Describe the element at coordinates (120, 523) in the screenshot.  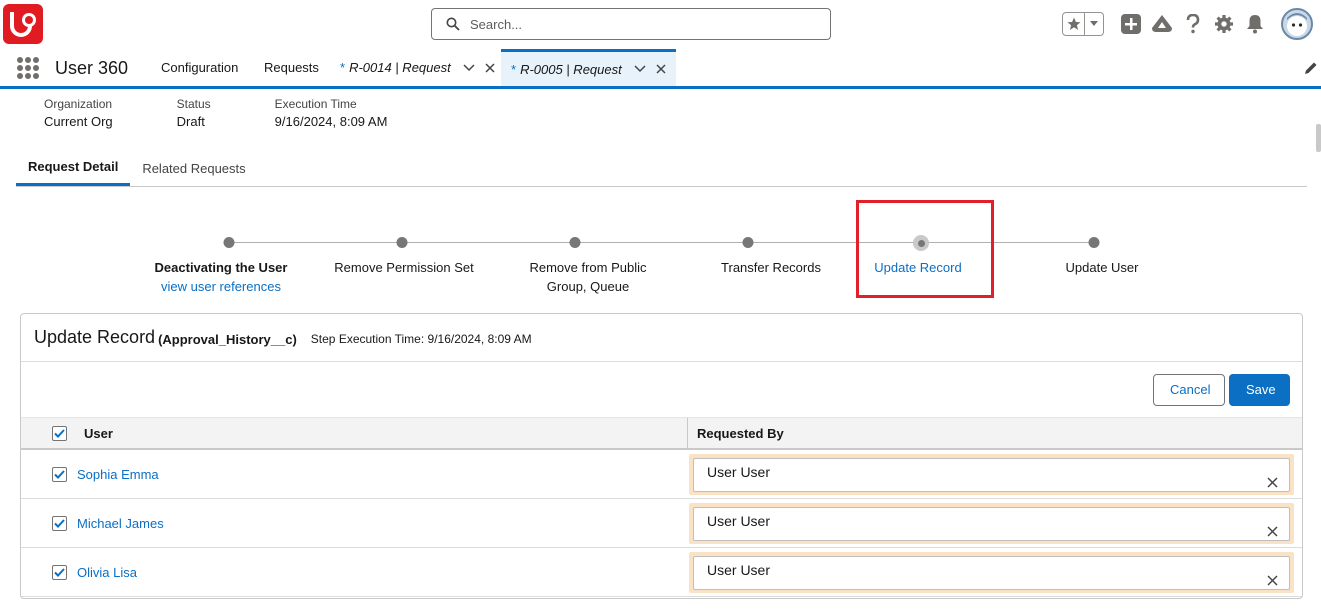
I see `user-link: Michael James` at that location.